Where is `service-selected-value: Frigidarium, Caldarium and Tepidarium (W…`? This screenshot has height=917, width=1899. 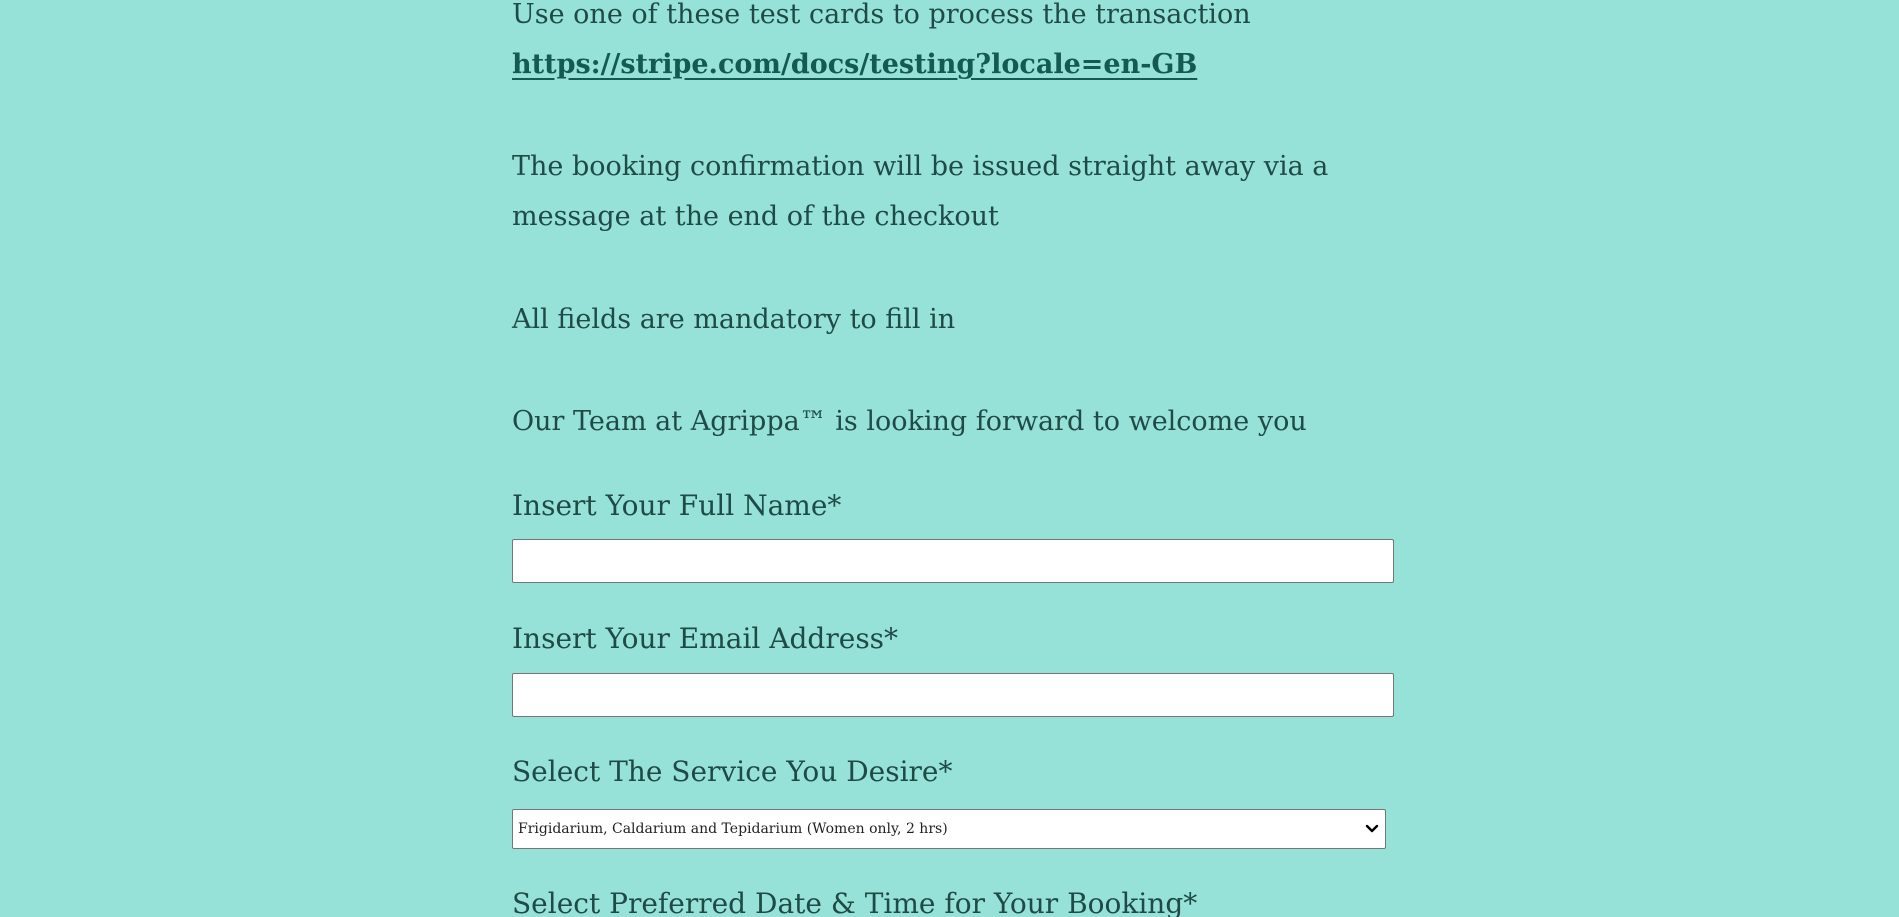 service-selected-value: Frigidarium, Caldarium and Tepidarium (W… is located at coordinates (733, 829).